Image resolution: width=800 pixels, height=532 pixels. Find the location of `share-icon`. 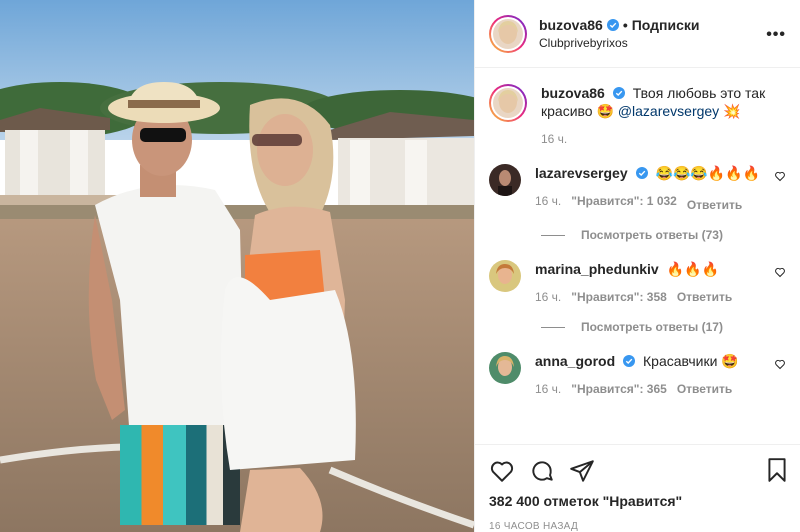

share-icon is located at coordinates (582, 471).